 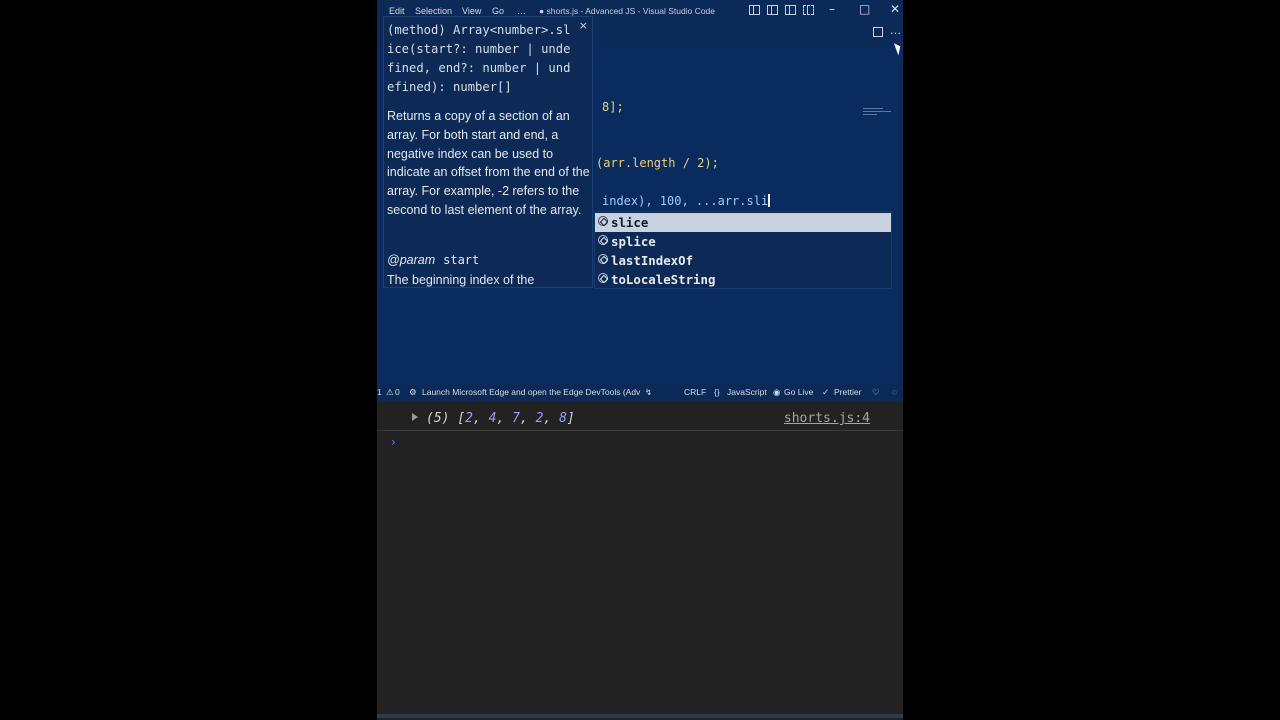 What do you see at coordinates (397, 11) in the screenshot?
I see `menu-edit: Edit` at bounding box center [397, 11].